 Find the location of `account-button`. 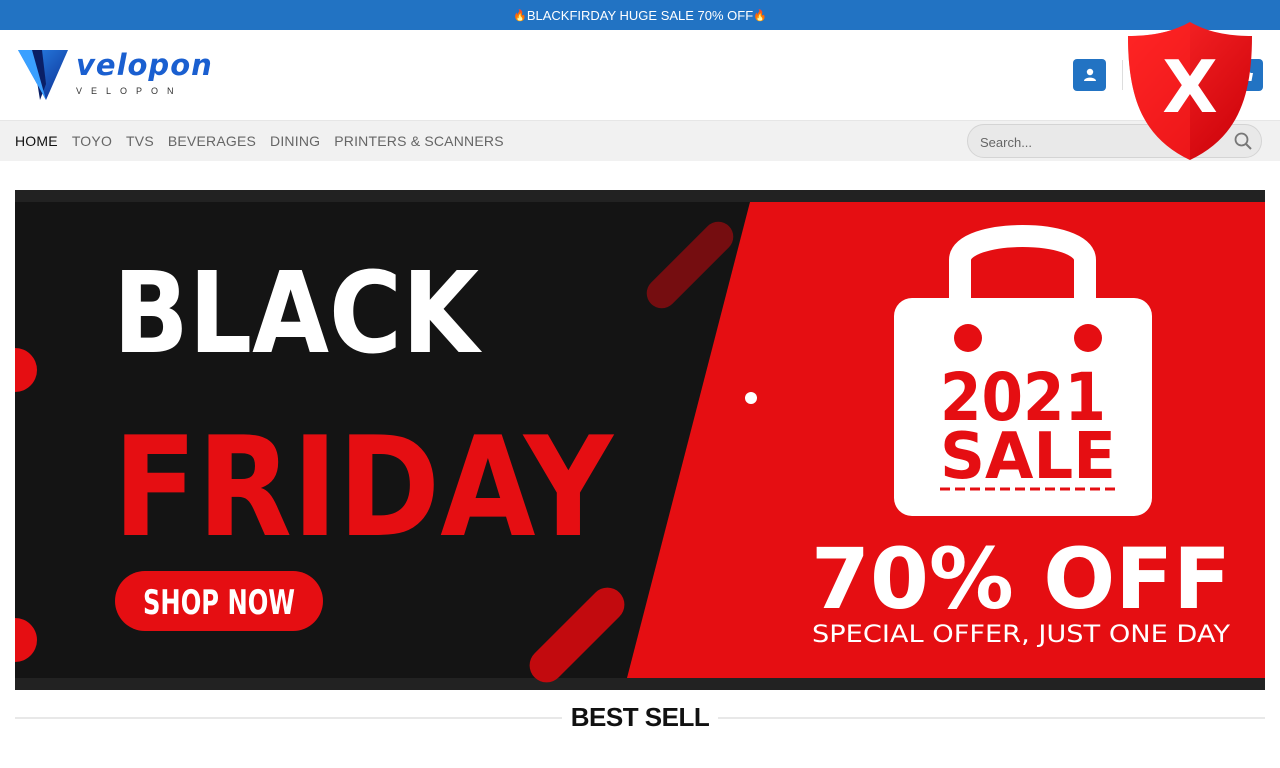

account-button is located at coordinates (1089, 75).